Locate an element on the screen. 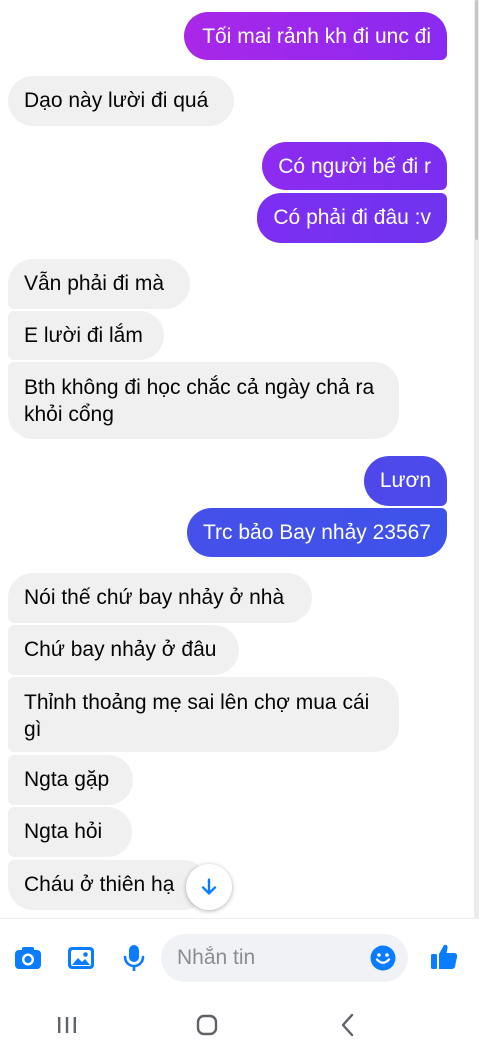 This screenshot has height=1054, width=479. like-icon is located at coordinates (444, 957).